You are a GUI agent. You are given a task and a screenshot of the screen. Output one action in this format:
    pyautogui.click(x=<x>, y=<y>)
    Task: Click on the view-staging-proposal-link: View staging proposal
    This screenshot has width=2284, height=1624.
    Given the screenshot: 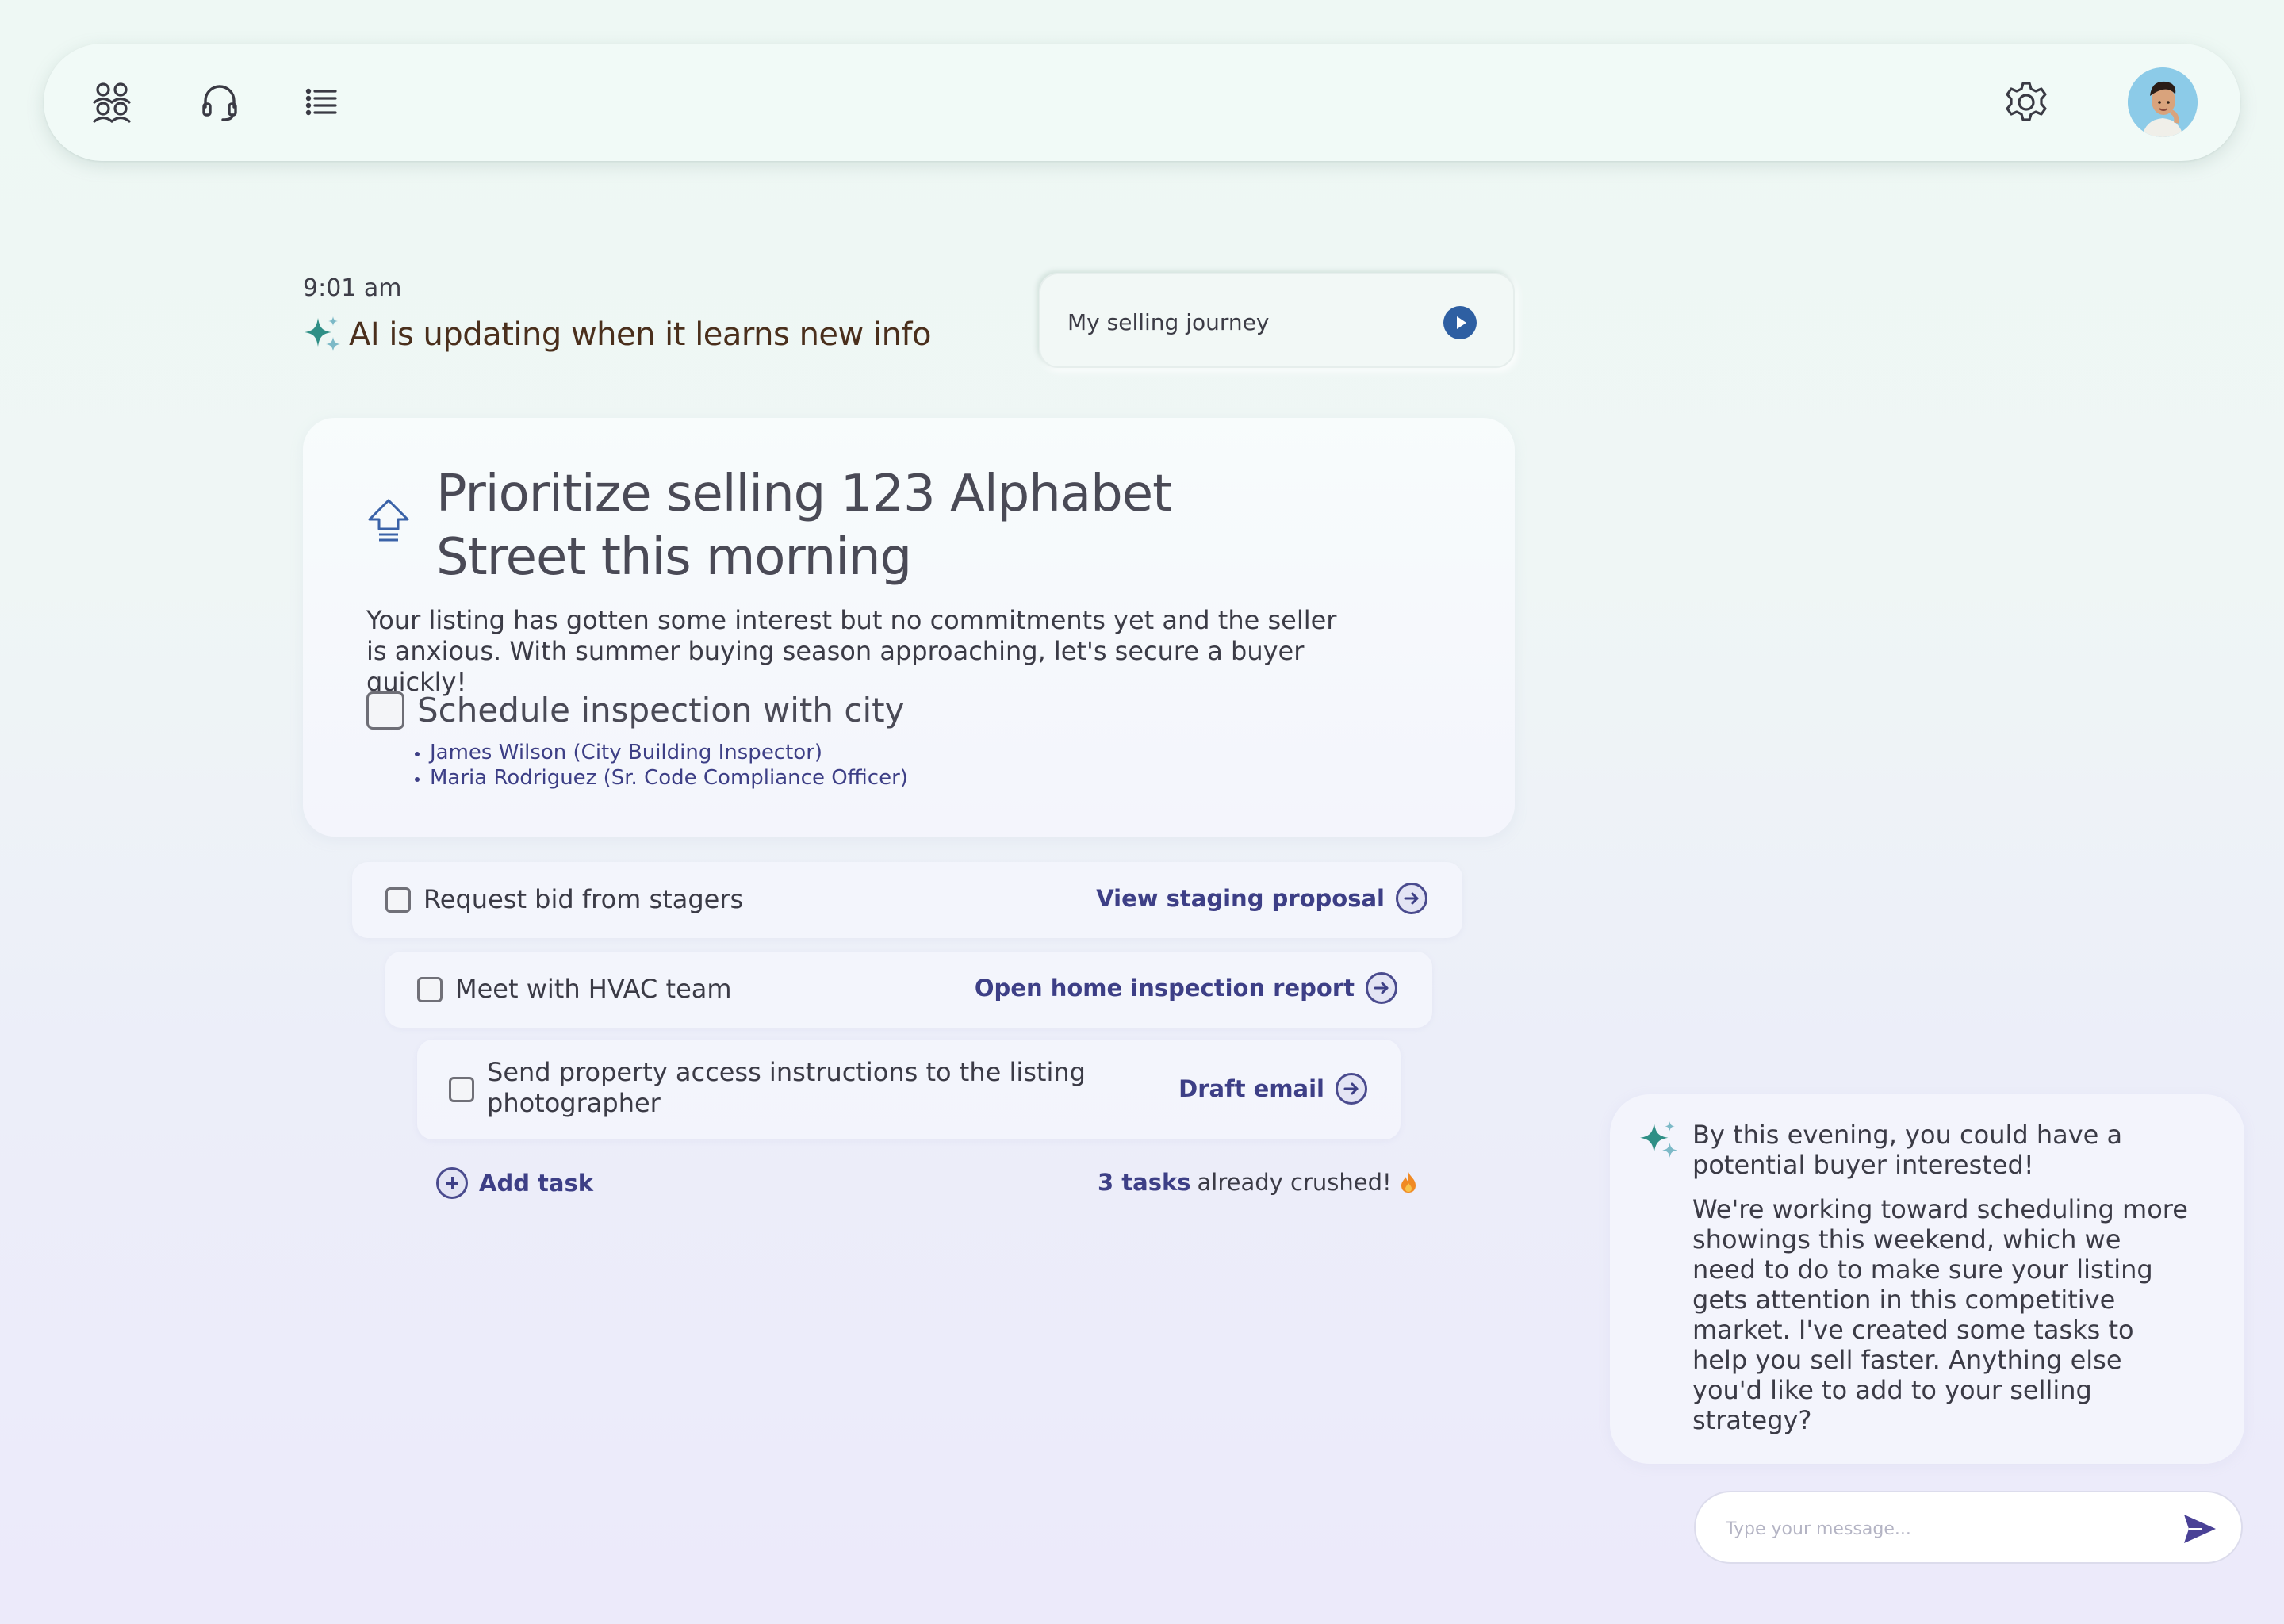 What is the action you would take?
    pyautogui.click(x=1262, y=898)
    